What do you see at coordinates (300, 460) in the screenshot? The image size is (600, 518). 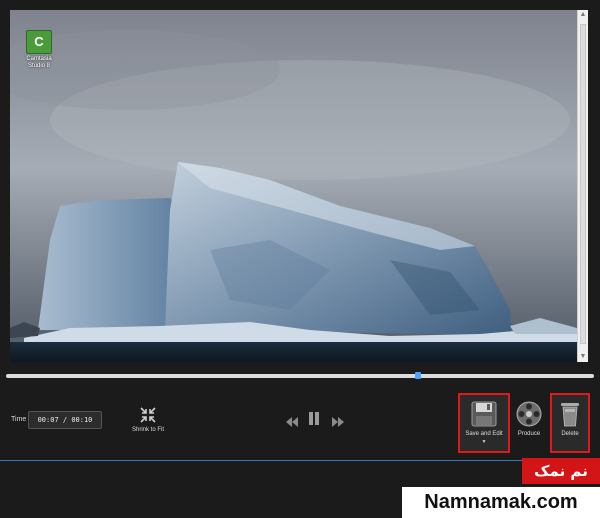 I see `panel-divider` at bounding box center [300, 460].